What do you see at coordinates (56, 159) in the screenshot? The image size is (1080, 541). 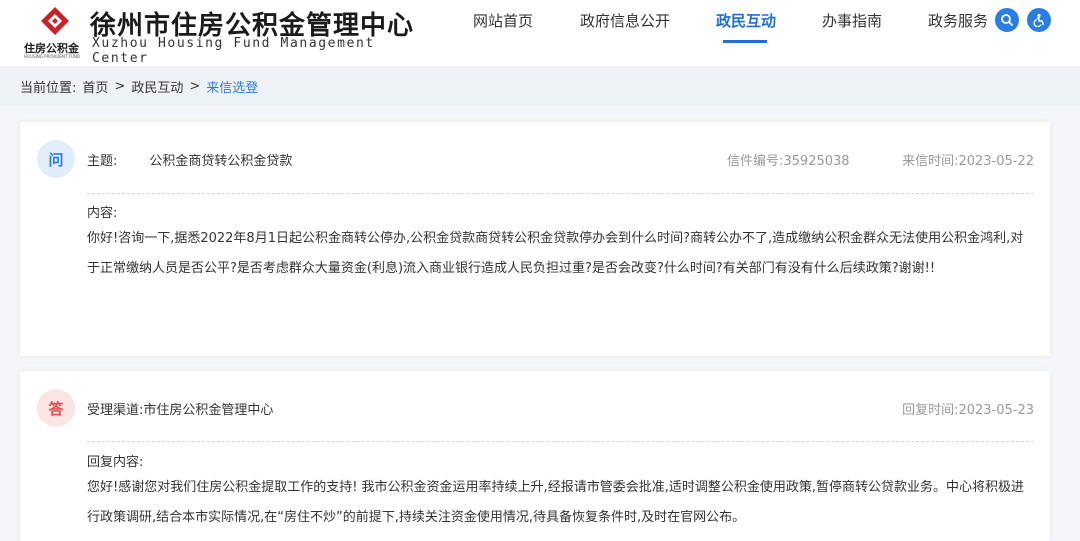 I see `question-badge: 问` at bounding box center [56, 159].